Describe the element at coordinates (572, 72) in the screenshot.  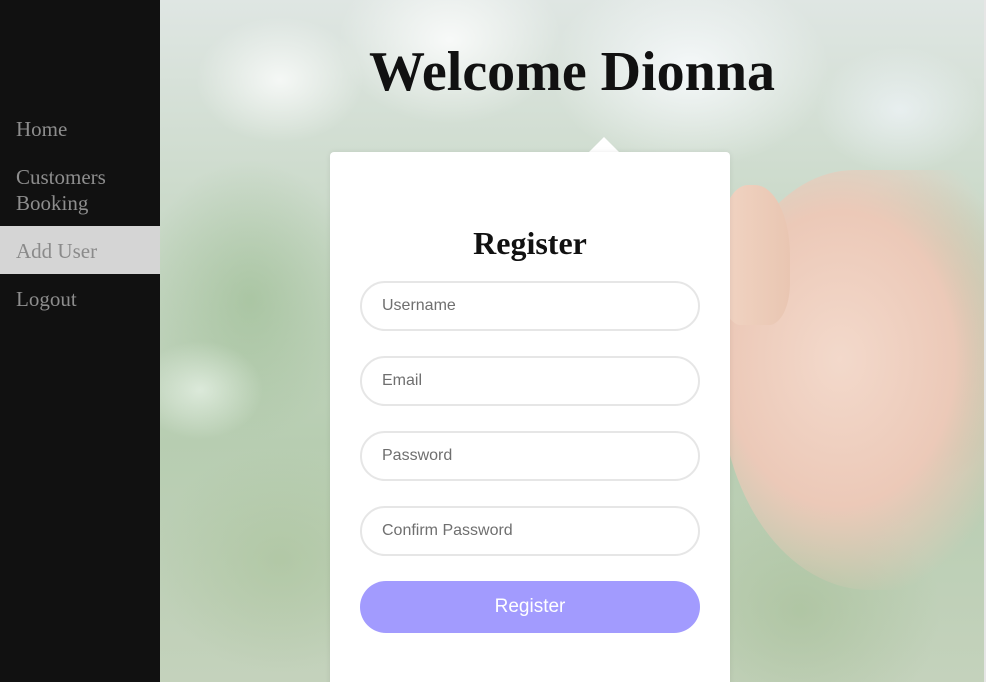
I see `page-title: Welcome Dionna` at that location.